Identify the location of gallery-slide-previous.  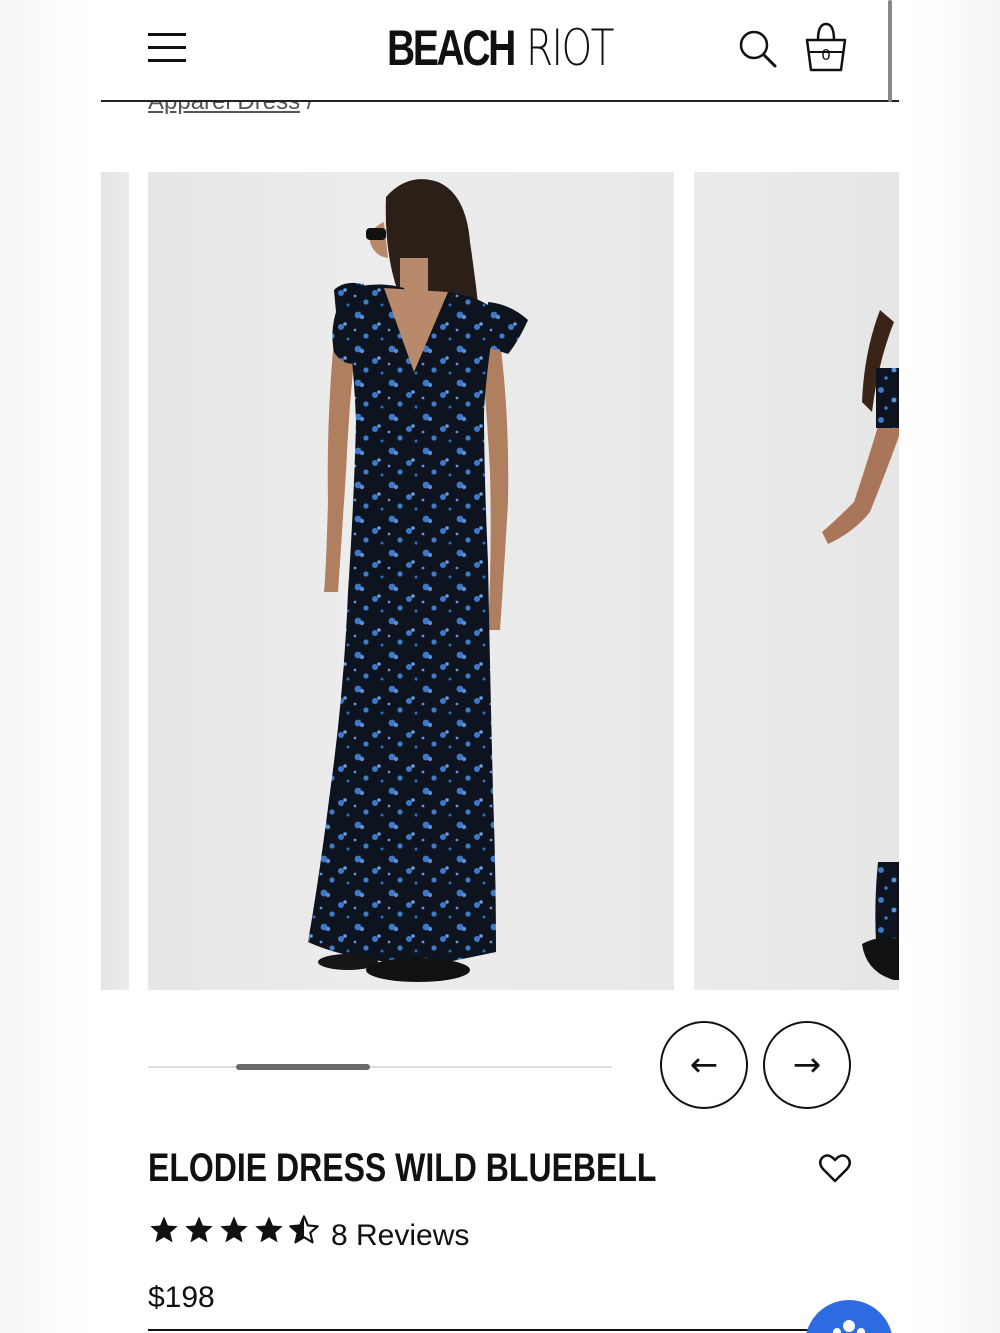
(115, 581).